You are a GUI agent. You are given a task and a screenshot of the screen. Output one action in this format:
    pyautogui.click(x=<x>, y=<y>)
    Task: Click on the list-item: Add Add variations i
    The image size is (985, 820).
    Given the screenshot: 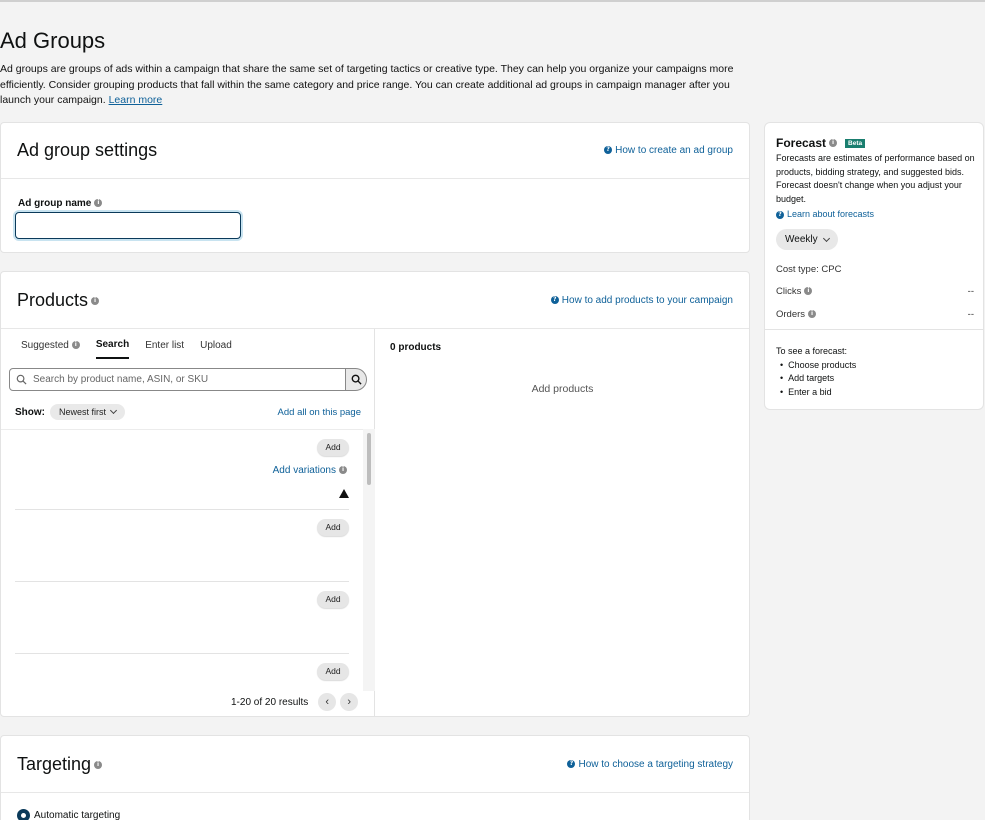 What is the action you would take?
    pyautogui.click(x=182, y=470)
    